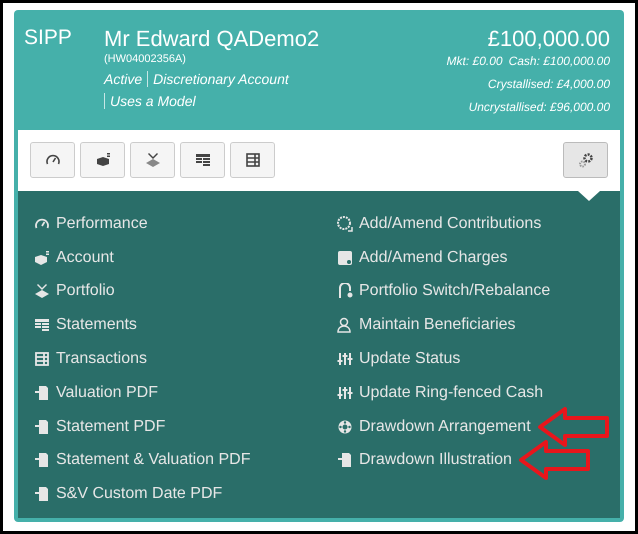 The image size is (638, 534). What do you see at coordinates (422, 257) in the screenshot?
I see `menu-link: Add/Amend Charges` at bounding box center [422, 257].